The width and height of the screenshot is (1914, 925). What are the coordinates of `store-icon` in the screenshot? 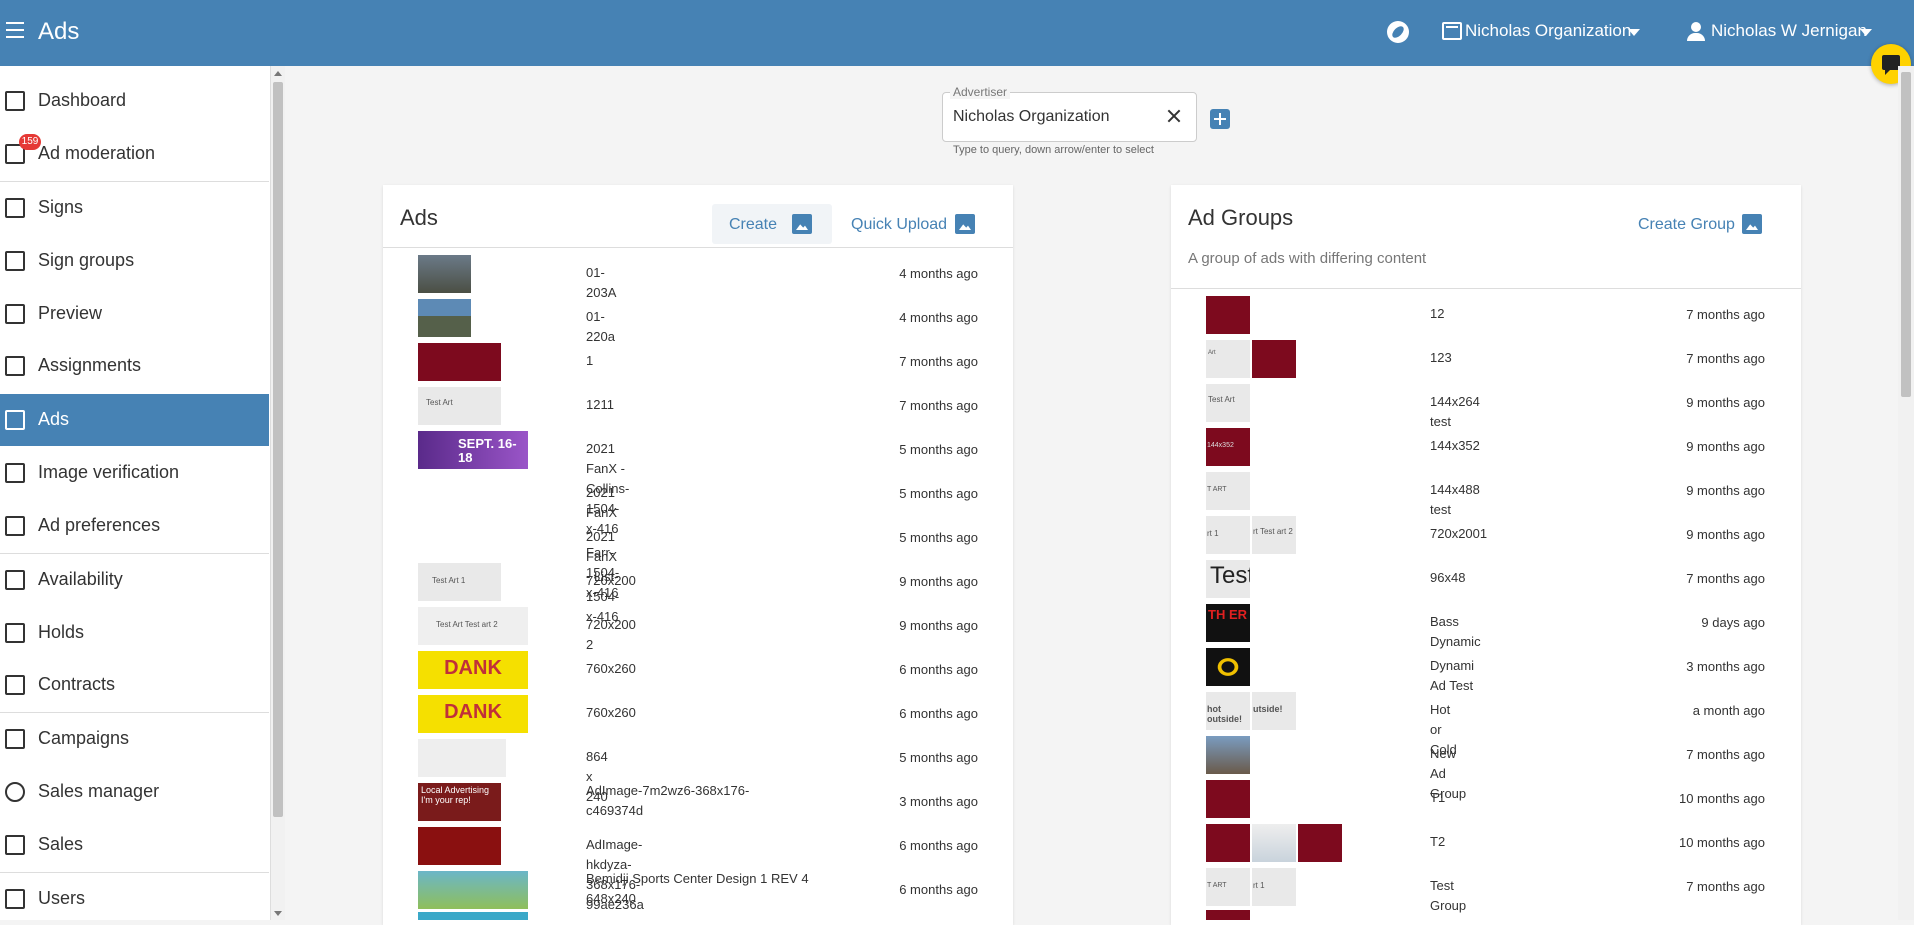 It's located at (1452, 31).